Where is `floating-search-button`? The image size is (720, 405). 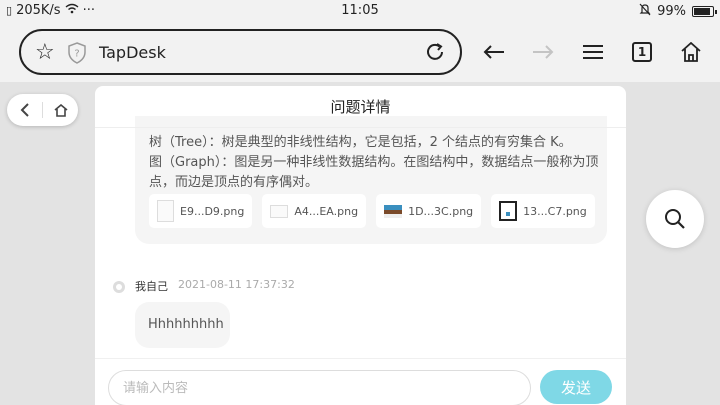
floating-search-button is located at coordinates (675, 219).